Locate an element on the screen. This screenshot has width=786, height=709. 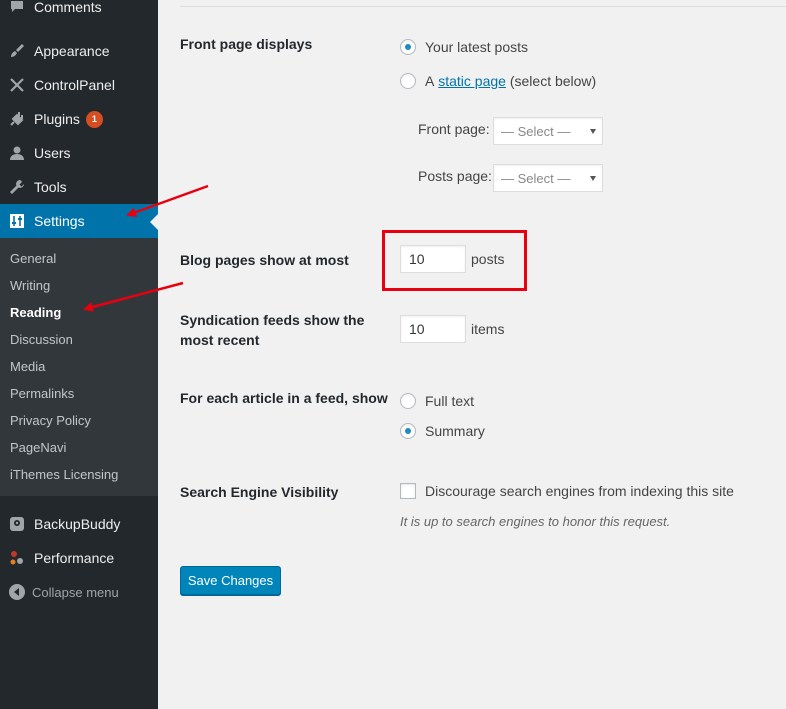
user-icon is located at coordinates (17, 153).